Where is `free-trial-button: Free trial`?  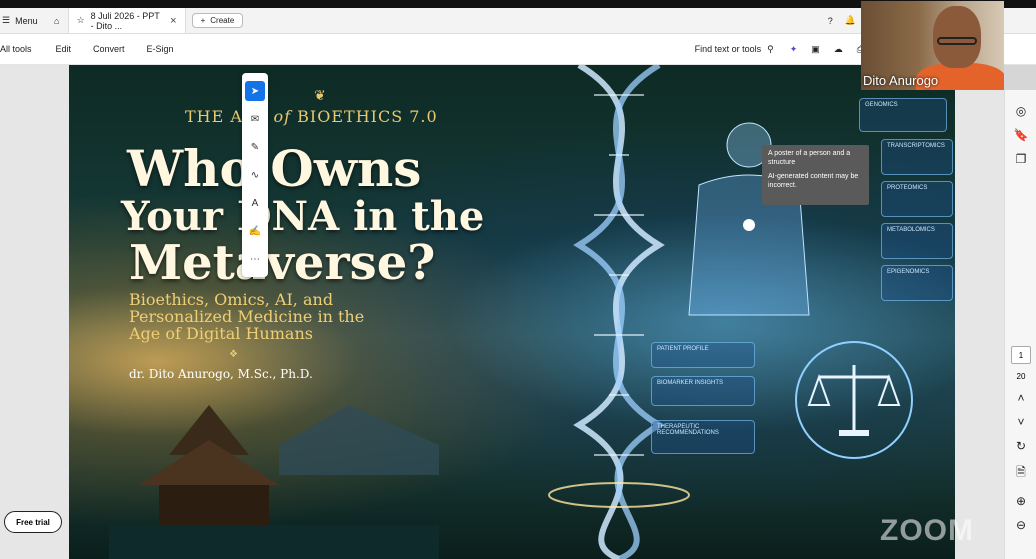
free-trial-button: Free trial is located at coordinates (33, 522).